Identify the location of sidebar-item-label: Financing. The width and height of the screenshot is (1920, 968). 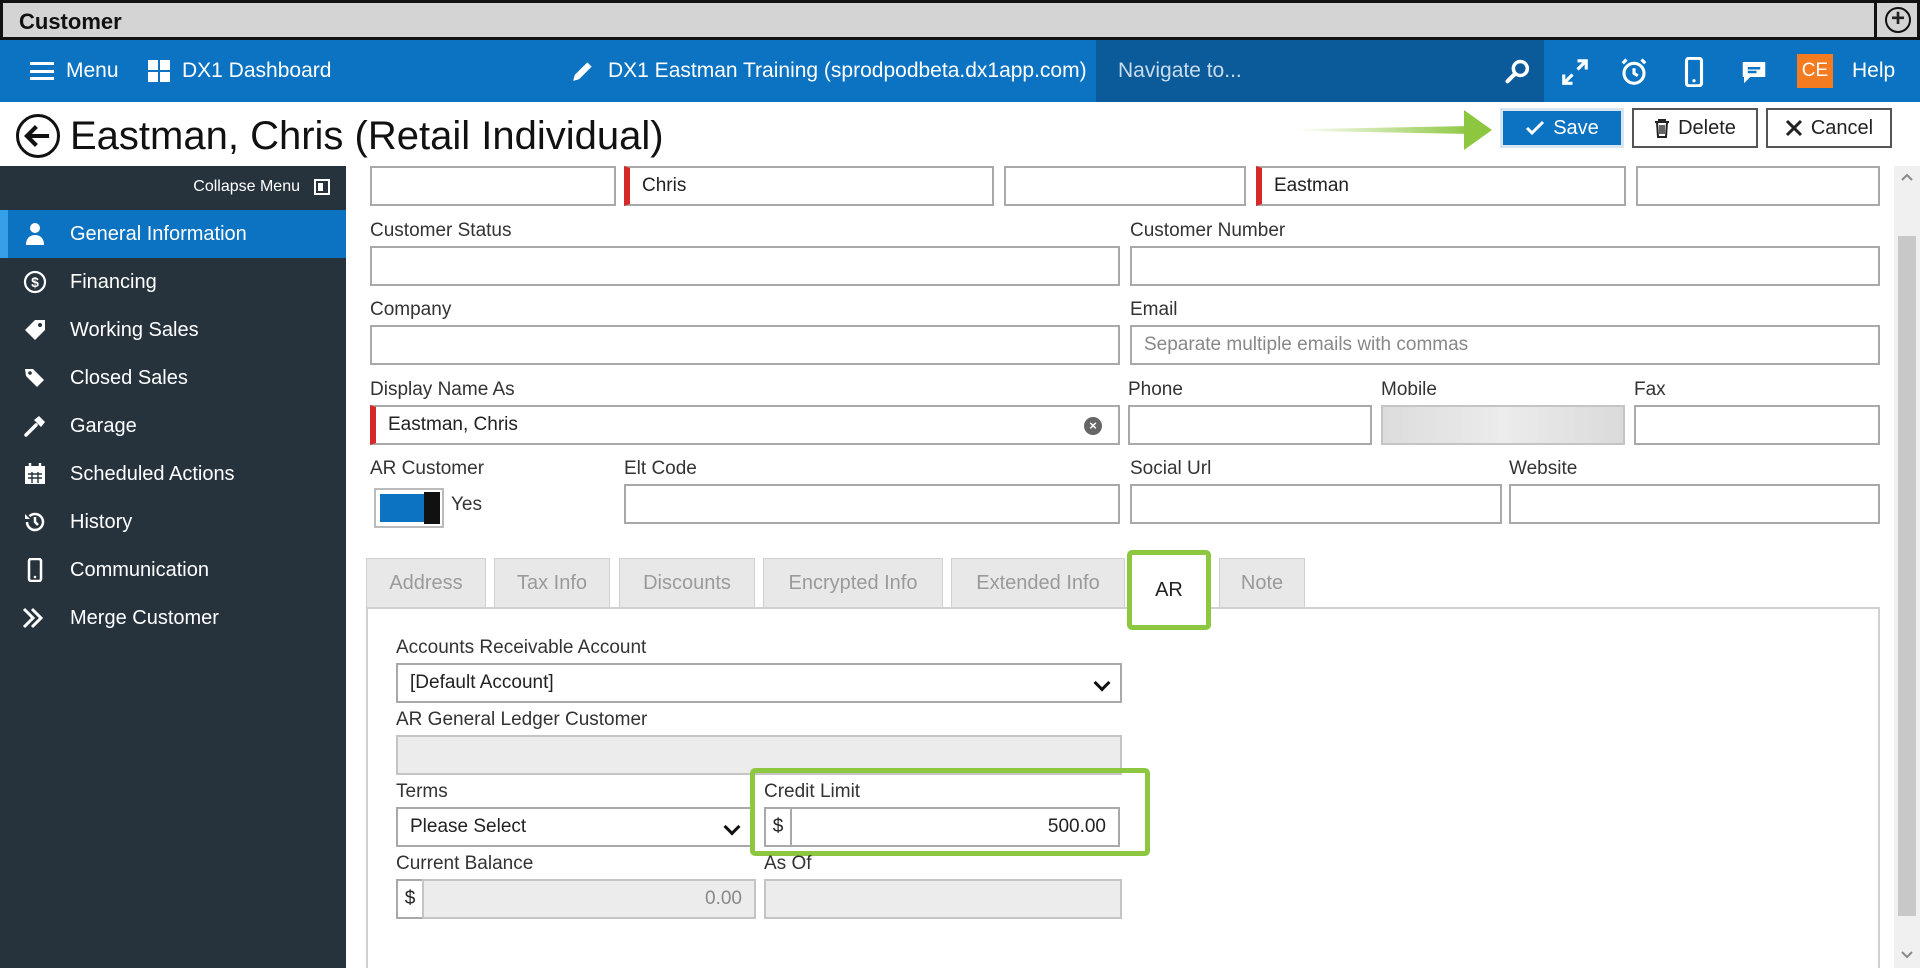
(113, 281).